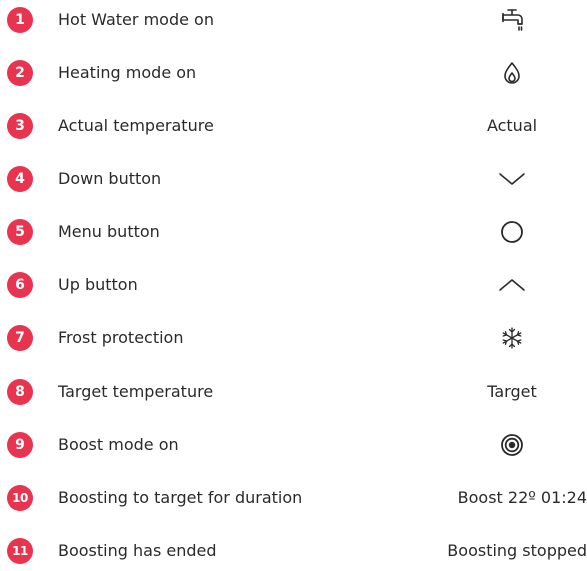  I want to click on item-label: Up button, so click(98, 284).